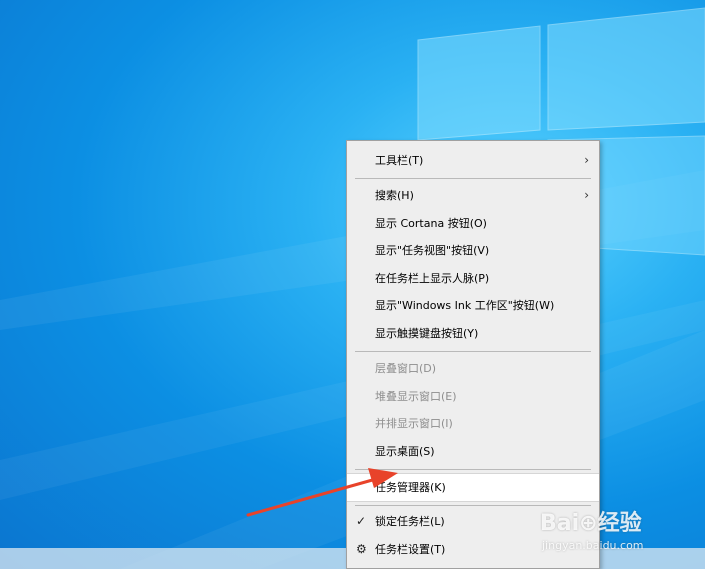 The height and width of the screenshot is (569, 705). What do you see at coordinates (473, 368) in the screenshot?
I see `menu-item-cascade-windows: 层叠窗口(D)` at bounding box center [473, 368].